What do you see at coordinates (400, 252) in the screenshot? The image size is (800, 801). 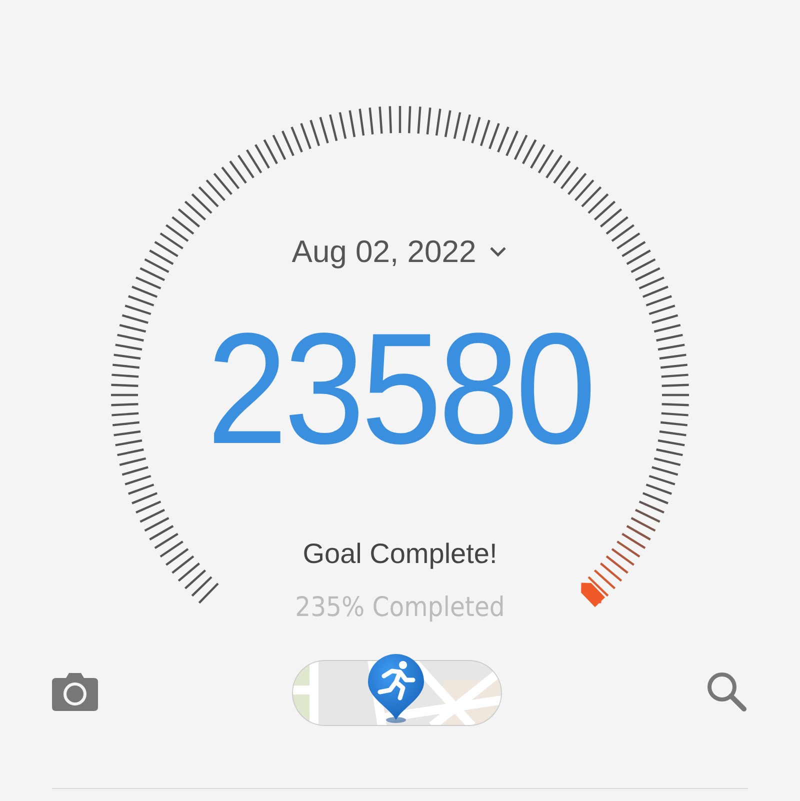 I see `date-selector: Aug 02, 2022` at bounding box center [400, 252].